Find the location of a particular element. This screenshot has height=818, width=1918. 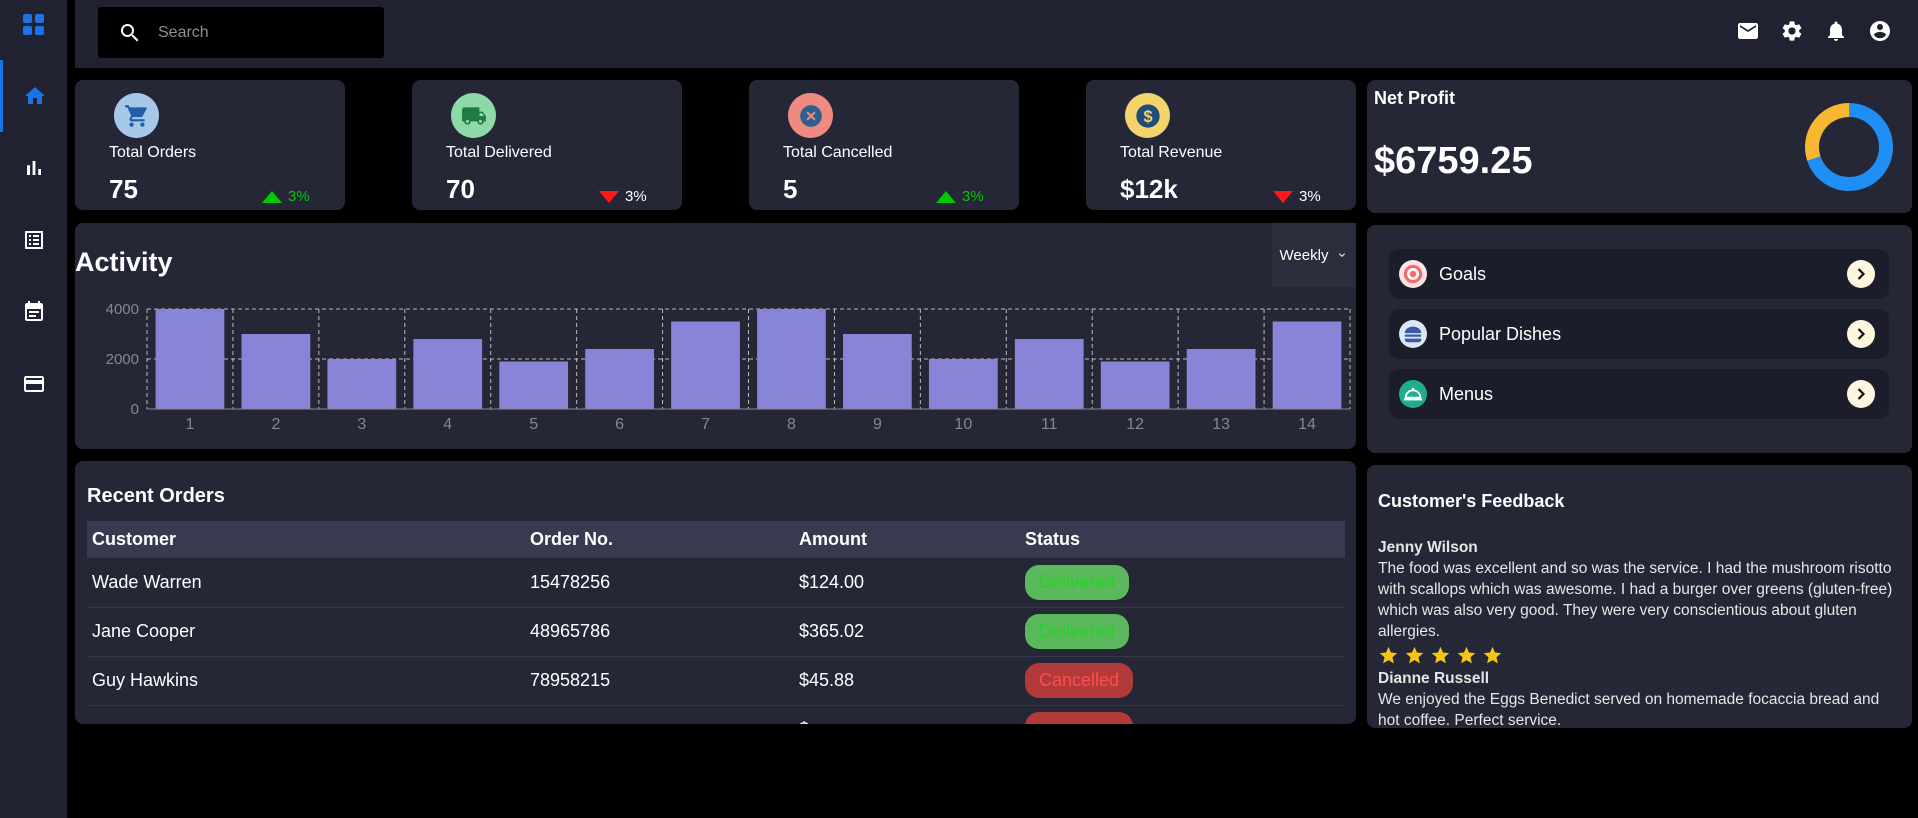

search-box is located at coordinates (241, 32).